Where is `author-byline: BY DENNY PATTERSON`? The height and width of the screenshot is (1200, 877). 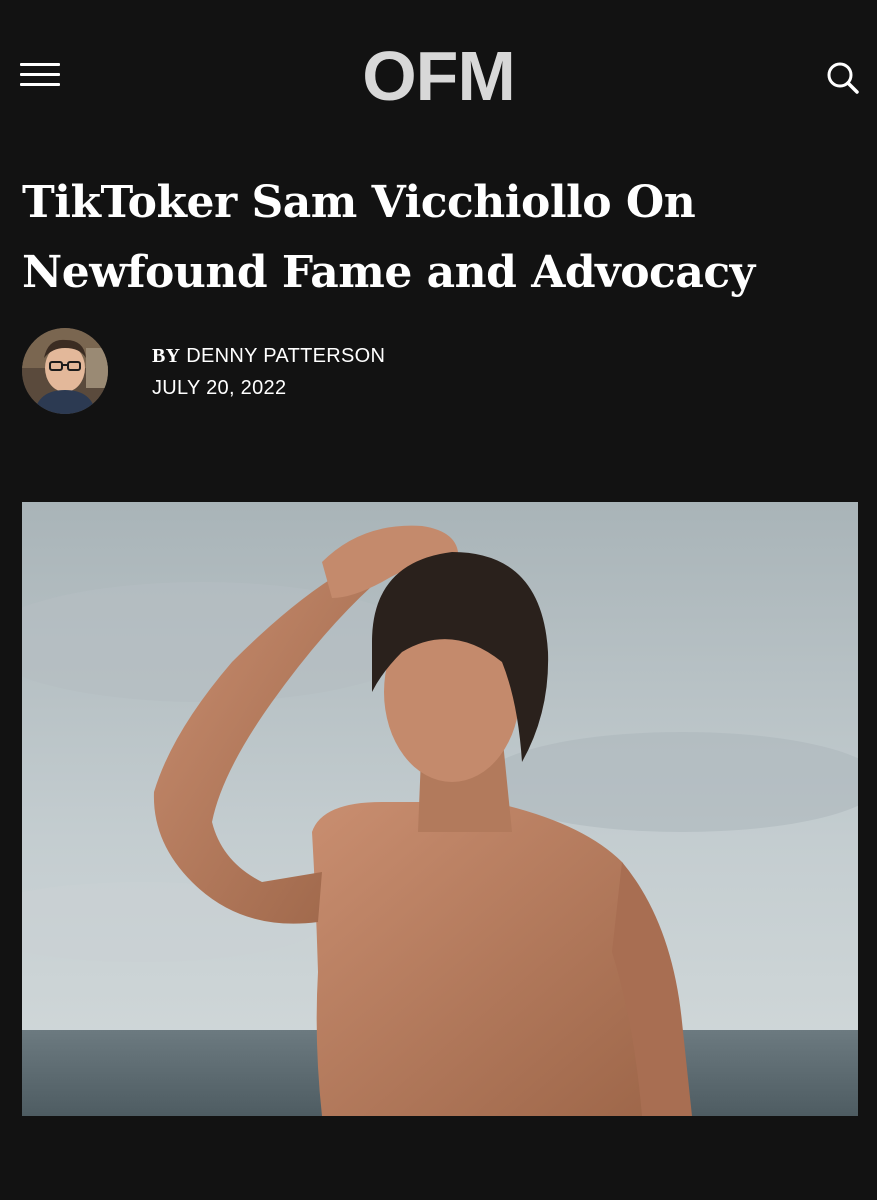
author-byline: BY DENNY PATTERSON is located at coordinates (268, 356).